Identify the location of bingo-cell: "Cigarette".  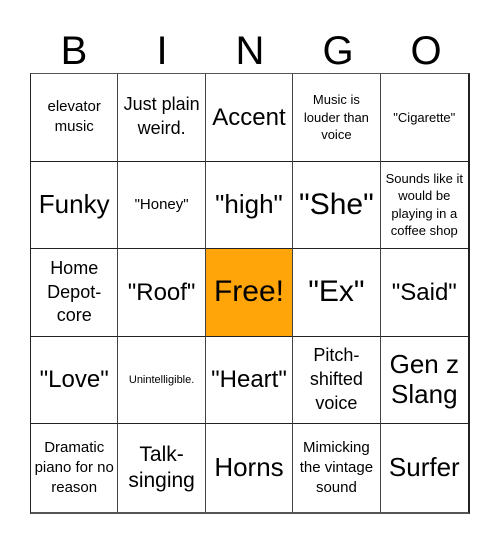
(424, 118).